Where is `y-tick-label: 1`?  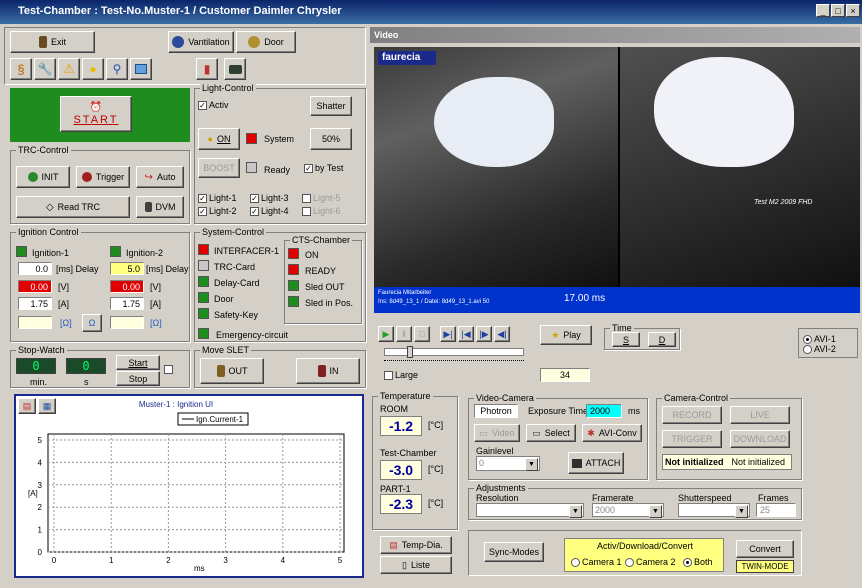 y-tick-label: 1 is located at coordinates (40, 530).